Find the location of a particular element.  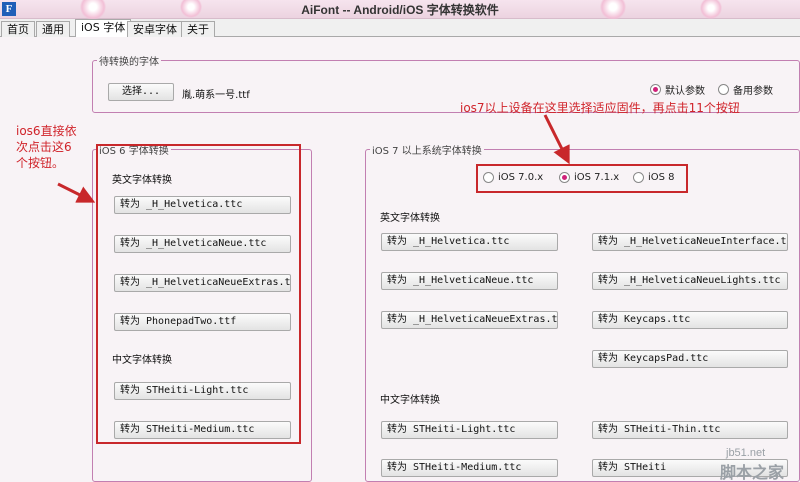

ios6-arrow is located at coordinates (76, 192).